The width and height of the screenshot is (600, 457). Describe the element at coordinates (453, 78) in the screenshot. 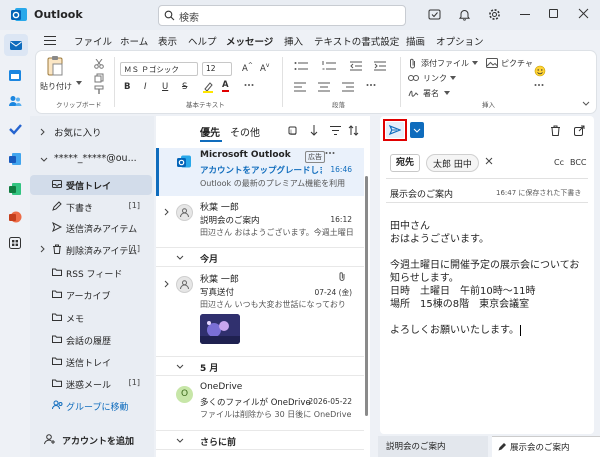

I see `link-chevron-icon` at that location.